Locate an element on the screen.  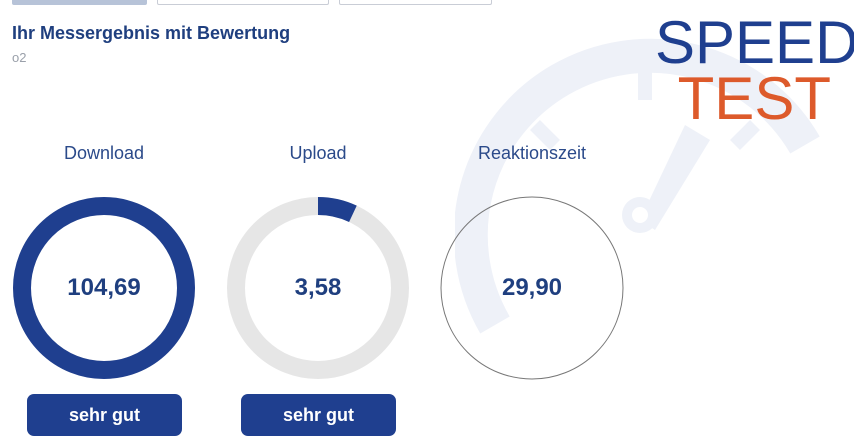
download-value: 104,69 is located at coordinates (104, 287).